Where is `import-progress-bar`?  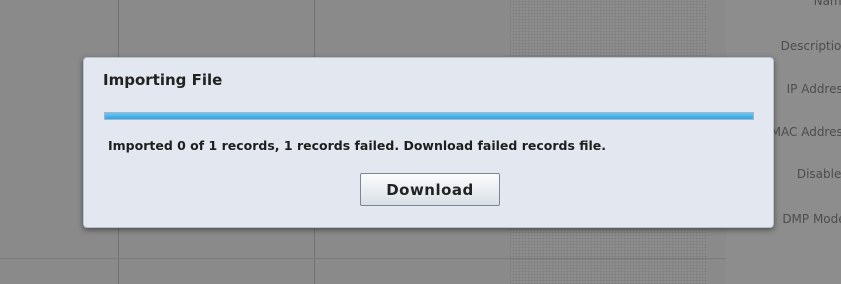
import-progress-bar is located at coordinates (429, 116).